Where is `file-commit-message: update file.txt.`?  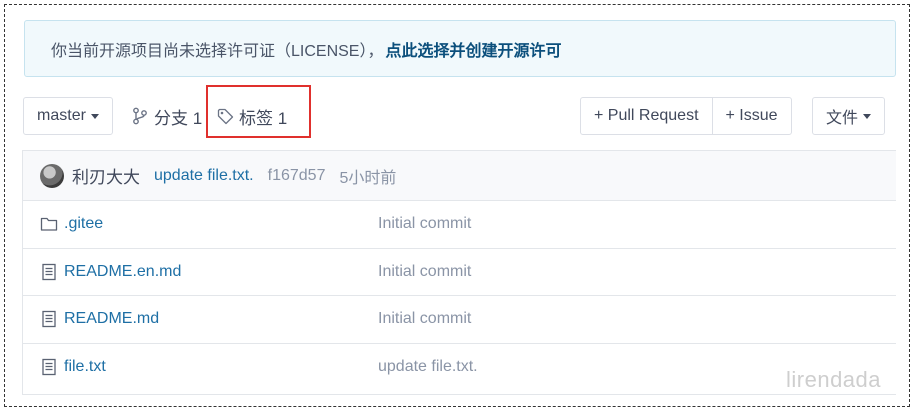 file-commit-message: update file.txt. is located at coordinates (428, 367).